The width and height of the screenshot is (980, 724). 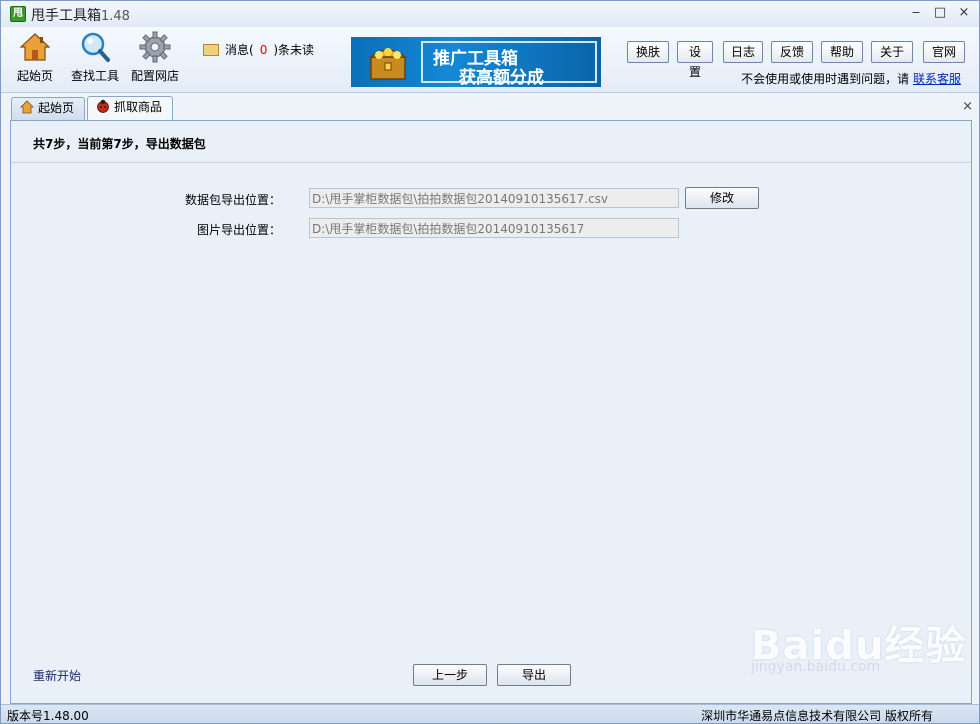 What do you see at coordinates (232, 200) in the screenshot?
I see `datapack-location-label: 数据包导出位置：` at bounding box center [232, 200].